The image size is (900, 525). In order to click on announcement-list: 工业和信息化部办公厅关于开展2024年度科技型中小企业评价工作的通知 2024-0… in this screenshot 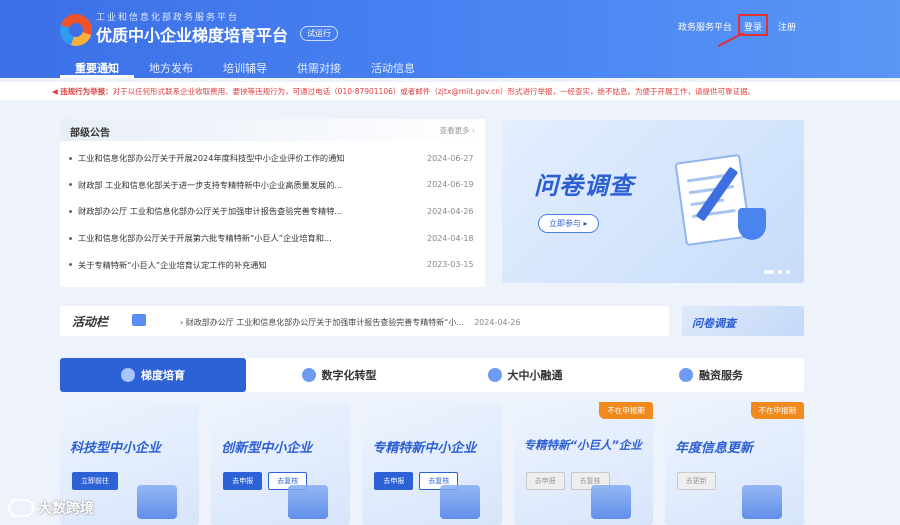, I will do `click(272, 209)`.